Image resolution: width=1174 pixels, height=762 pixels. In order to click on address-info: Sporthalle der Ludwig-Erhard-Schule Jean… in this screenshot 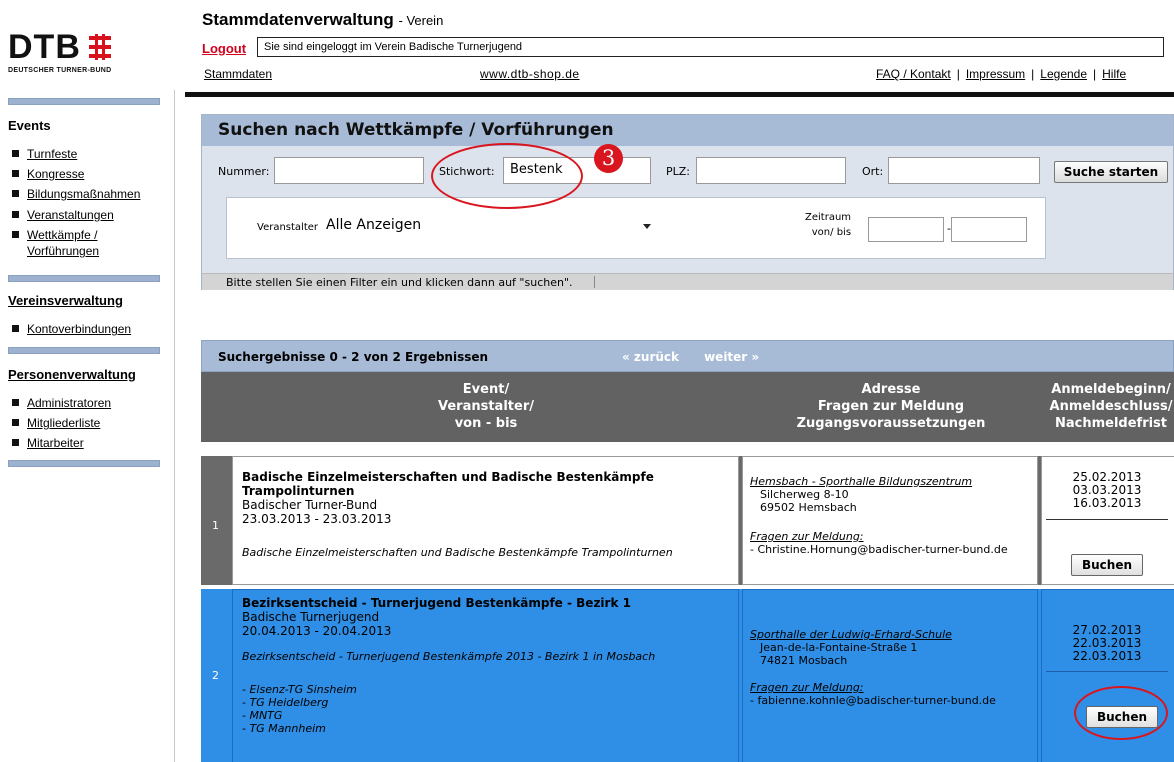, I will do `click(892, 667)`.